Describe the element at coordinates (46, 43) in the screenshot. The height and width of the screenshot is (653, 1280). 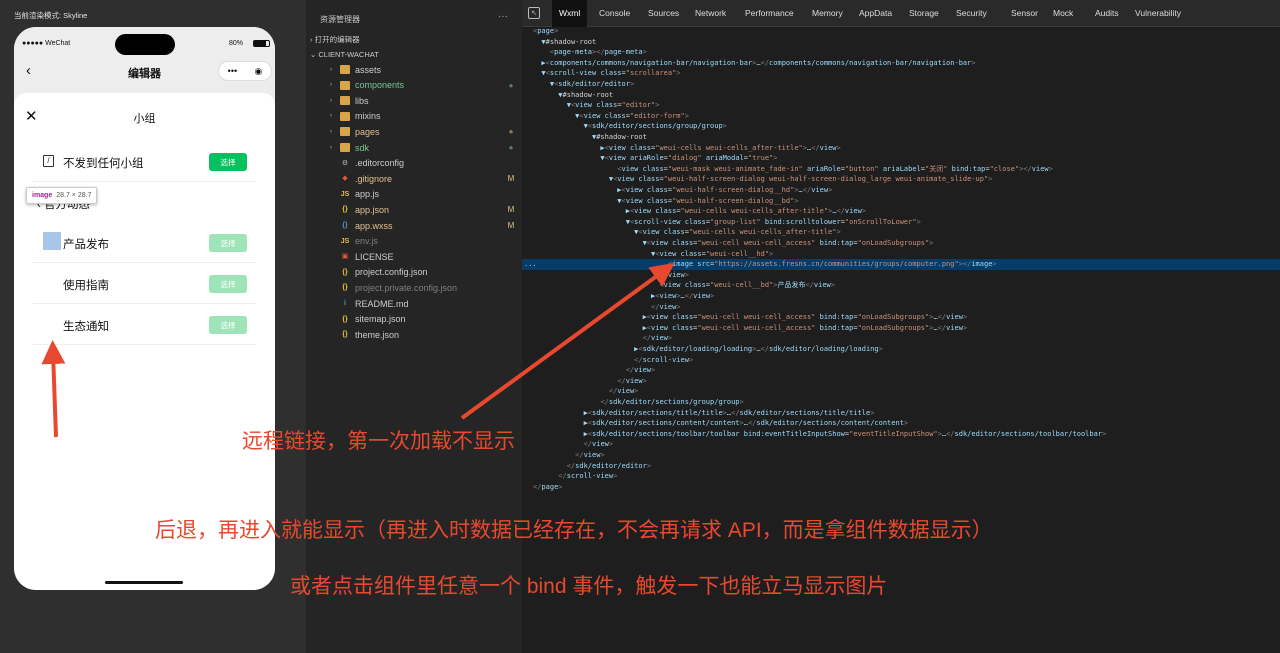
I see `status-carrier: ●●●●● WeChat` at that location.